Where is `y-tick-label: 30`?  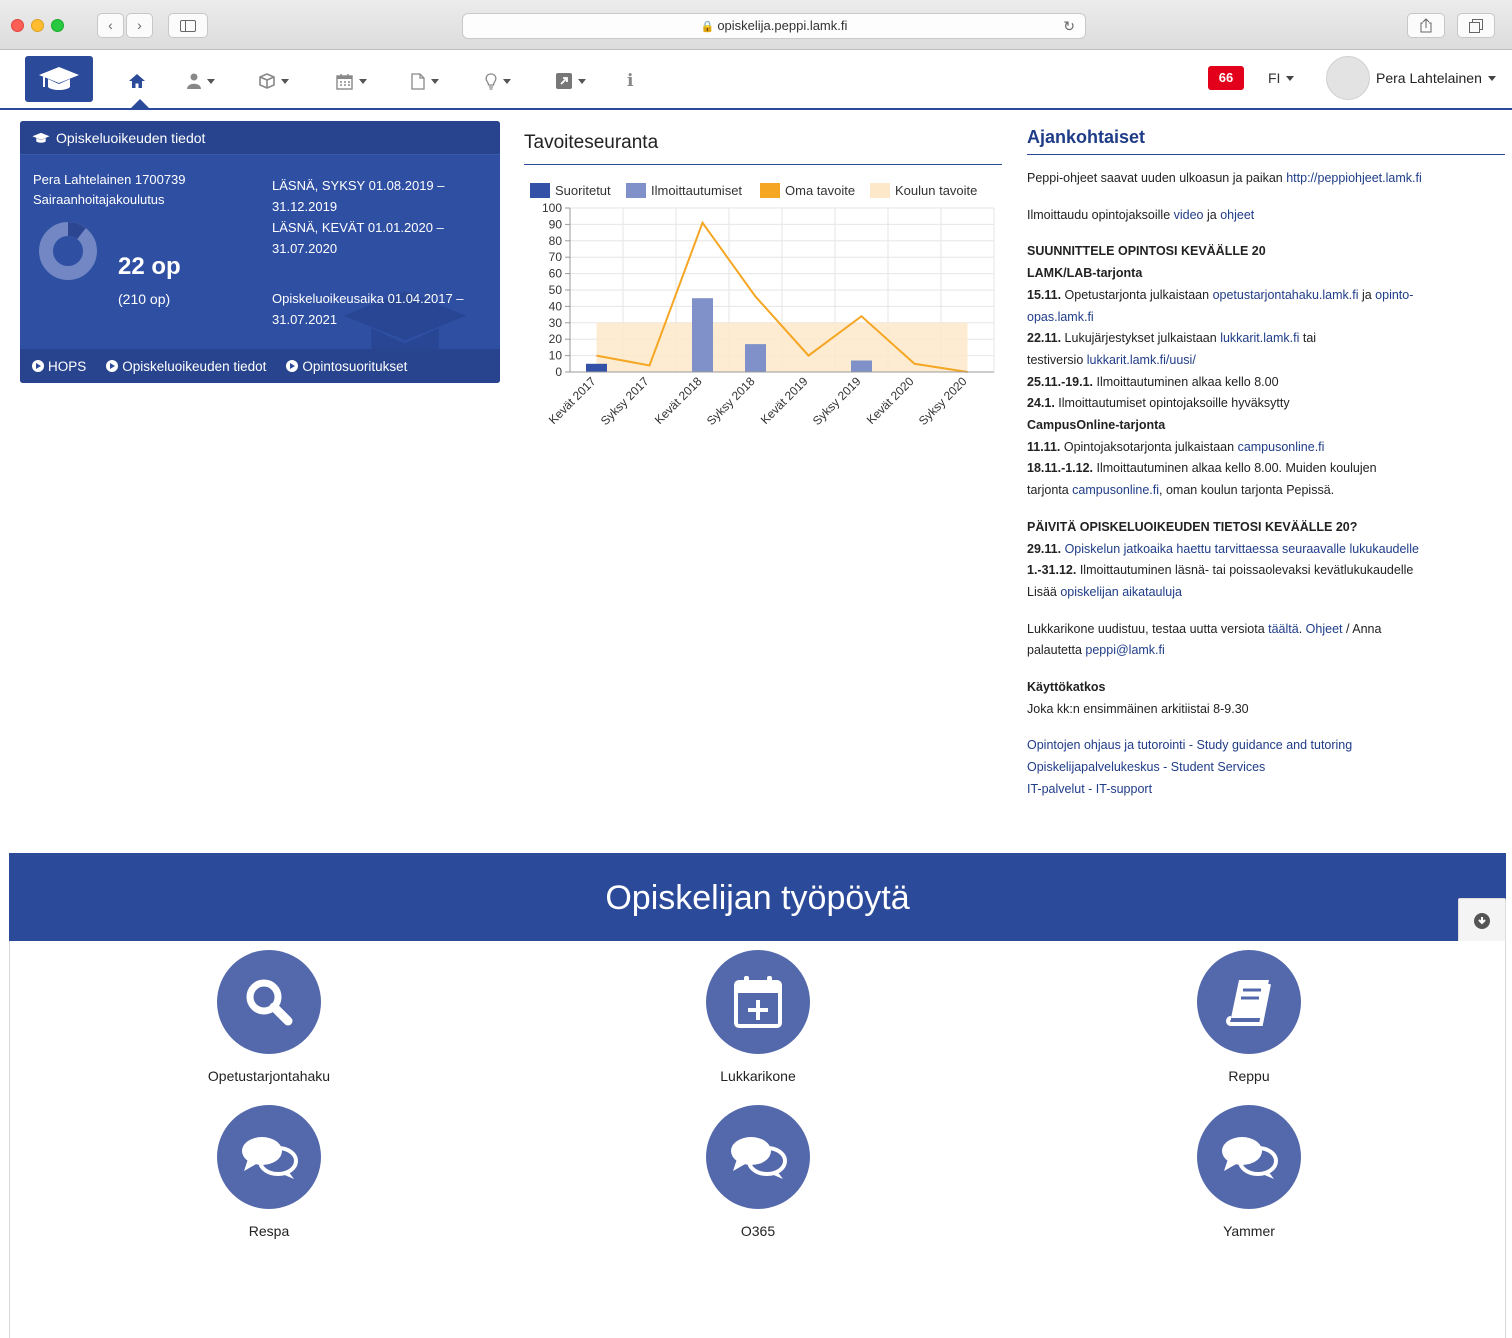
y-tick-label: 30 is located at coordinates (556, 323).